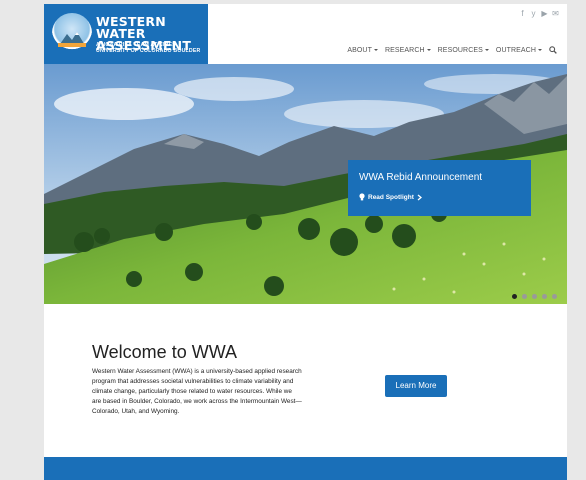  I want to click on nav-outreach: OUTREACH, so click(519, 50).